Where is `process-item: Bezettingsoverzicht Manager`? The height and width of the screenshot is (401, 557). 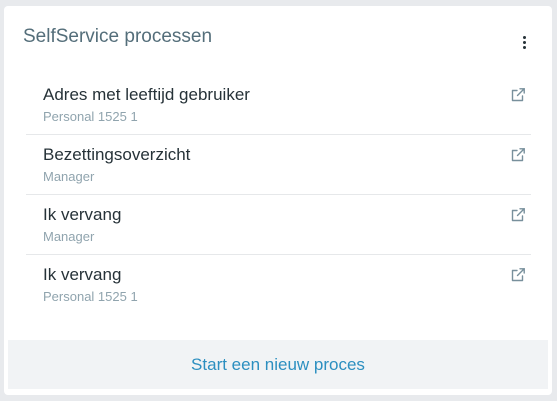
process-item: Bezettingsoverzicht Manager is located at coordinates (278, 165).